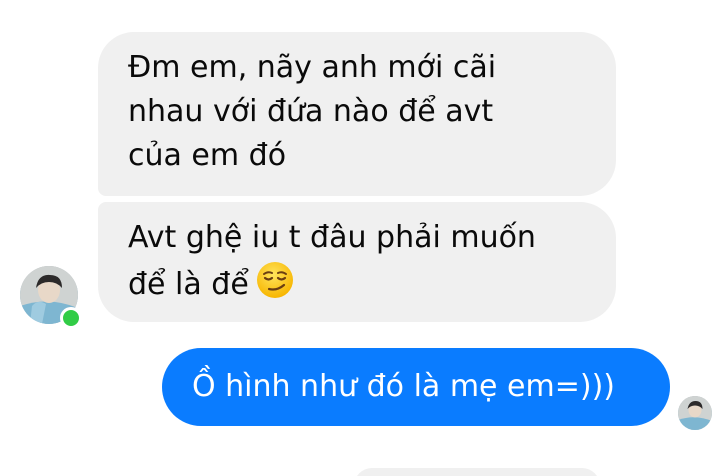  I want to click on online-status-indicator, so click(71, 318).